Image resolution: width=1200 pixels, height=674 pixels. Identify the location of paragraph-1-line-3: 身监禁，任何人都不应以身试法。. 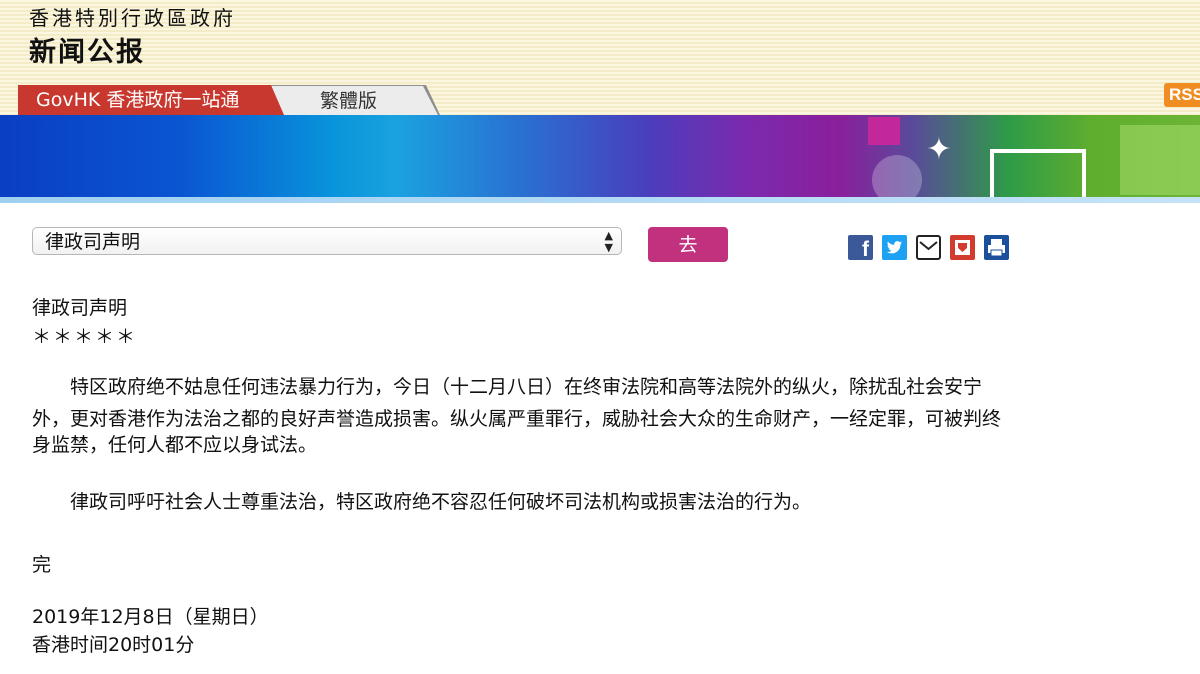
(175, 445).